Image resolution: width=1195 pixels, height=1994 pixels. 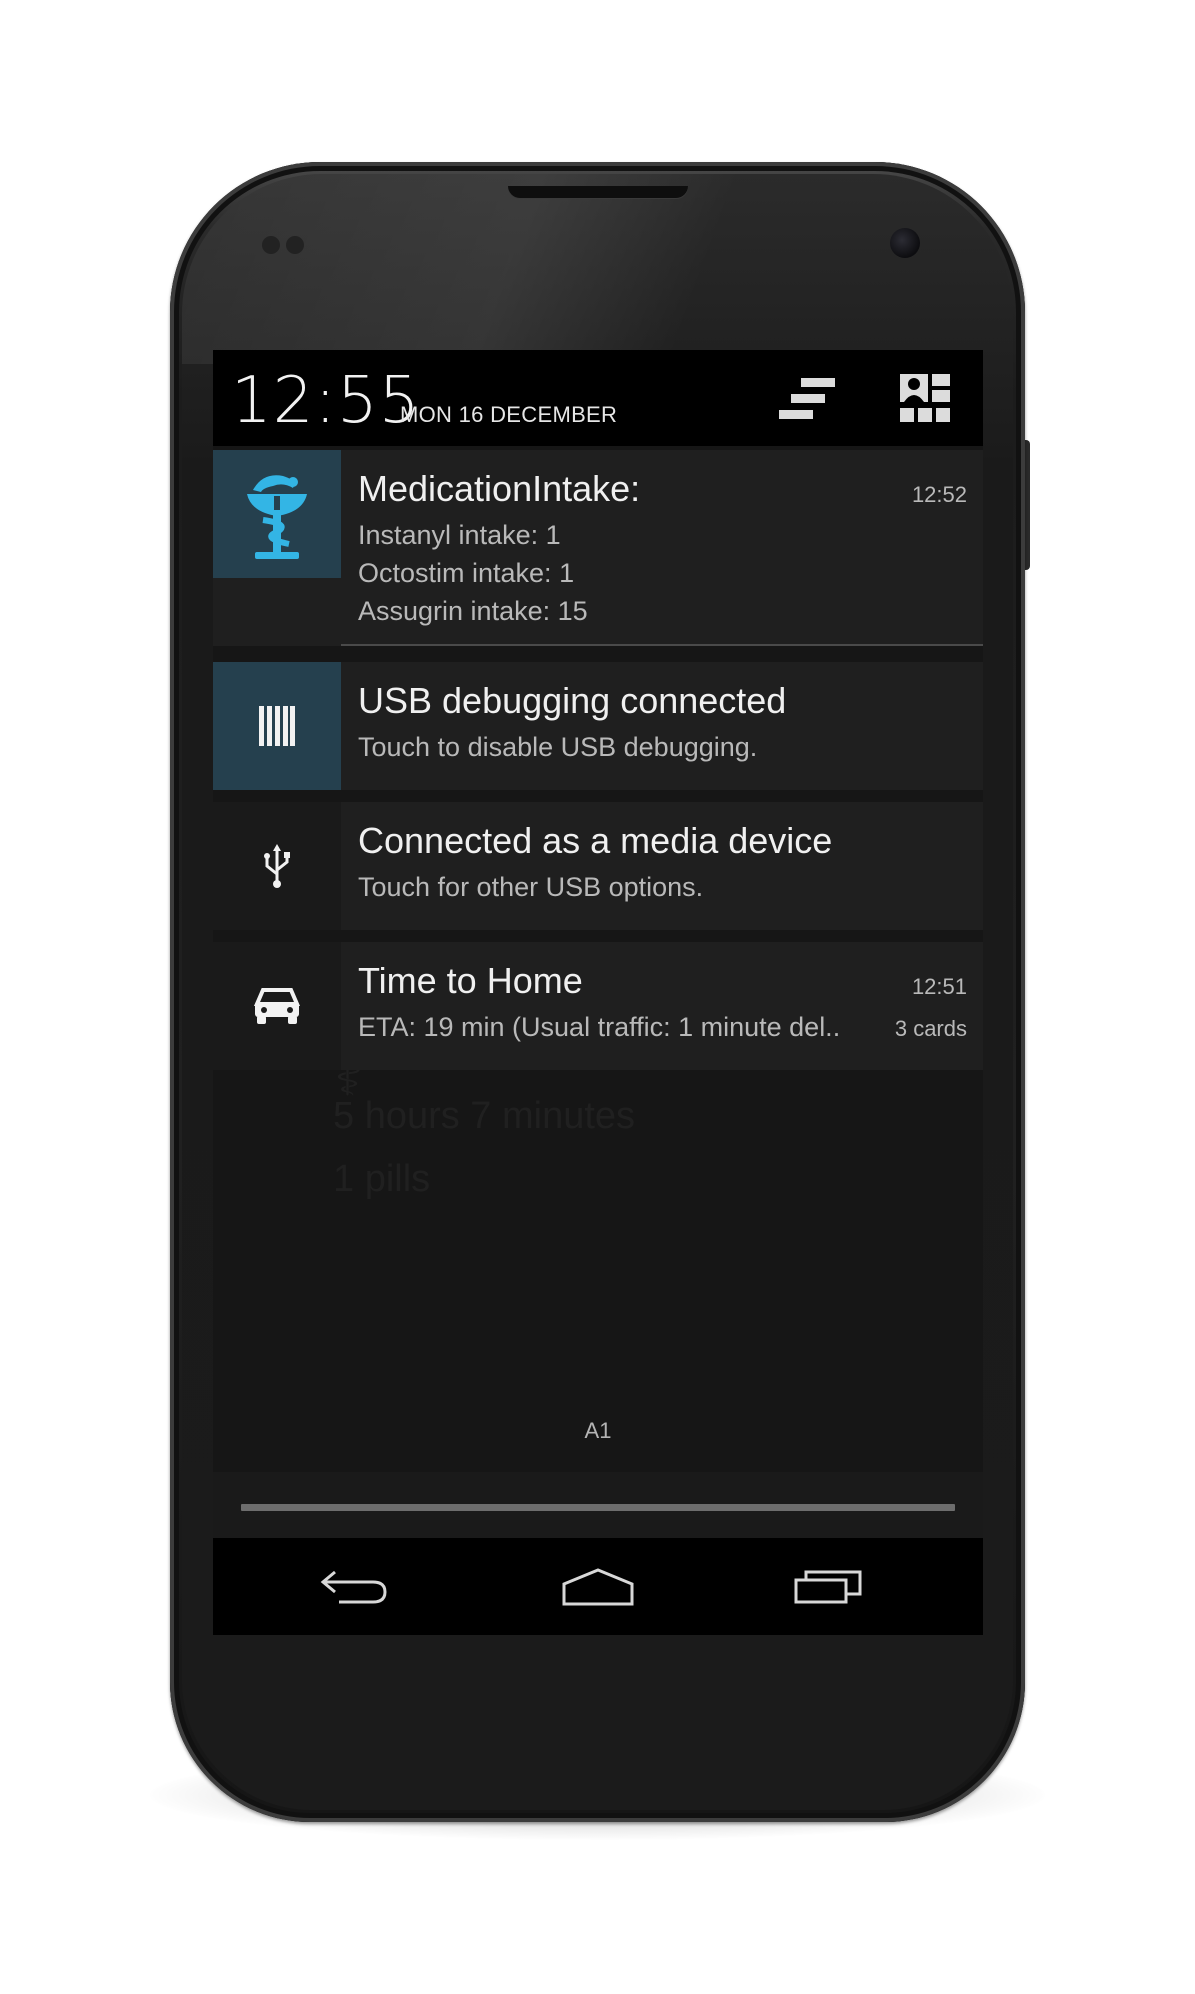 What do you see at coordinates (382, 1179) in the screenshot?
I see `ghost-line-2: 1 pills` at bounding box center [382, 1179].